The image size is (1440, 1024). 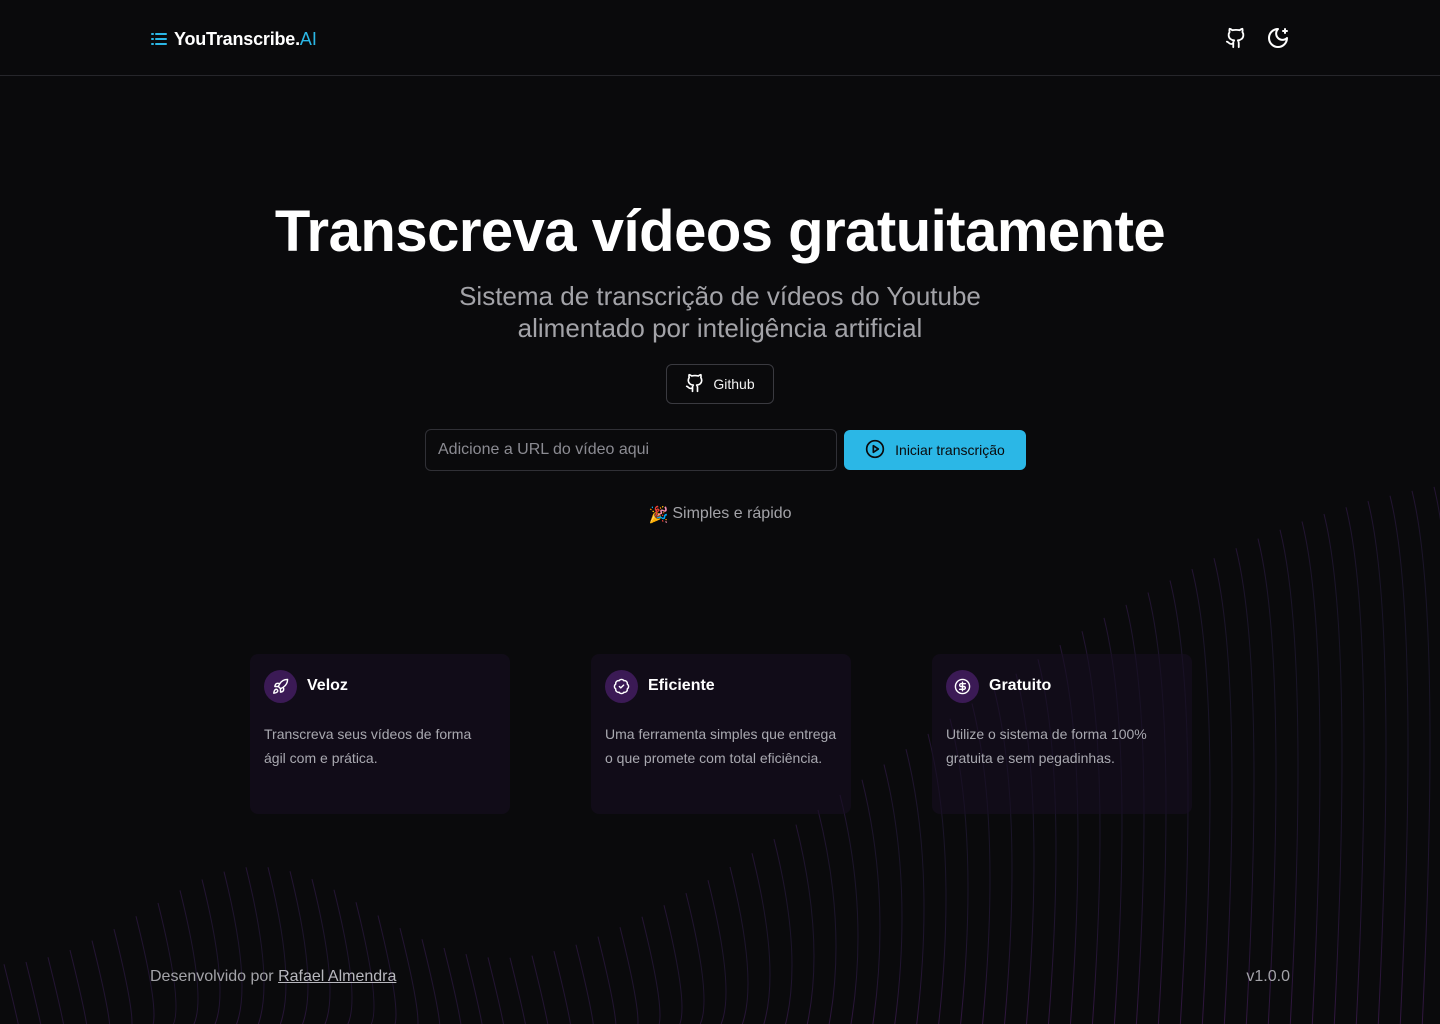 I want to click on tagline: 🎉 Simples e rápido, so click(x=720, y=515).